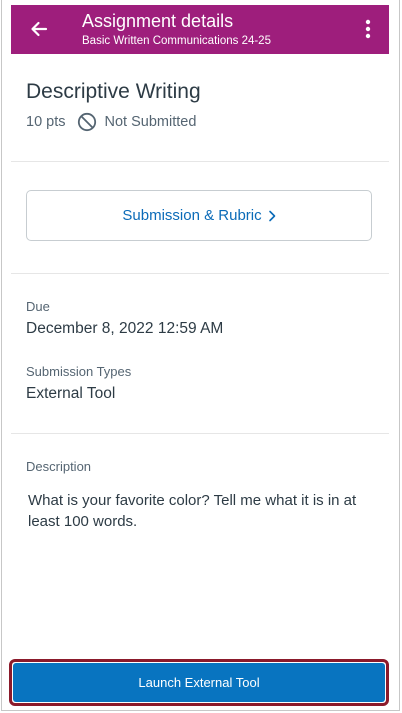  I want to click on chevron-right-icon, so click(272, 216).